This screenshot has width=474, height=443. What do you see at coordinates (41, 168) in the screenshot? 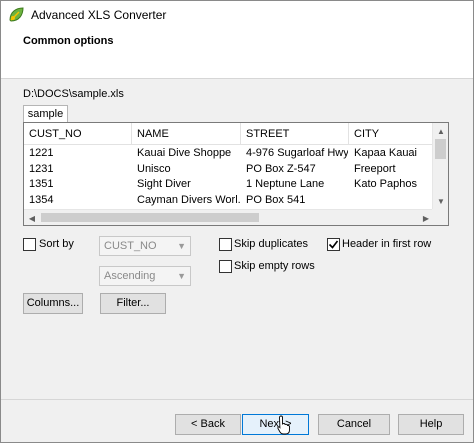
I see `table-cell: 1231` at bounding box center [41, 168].